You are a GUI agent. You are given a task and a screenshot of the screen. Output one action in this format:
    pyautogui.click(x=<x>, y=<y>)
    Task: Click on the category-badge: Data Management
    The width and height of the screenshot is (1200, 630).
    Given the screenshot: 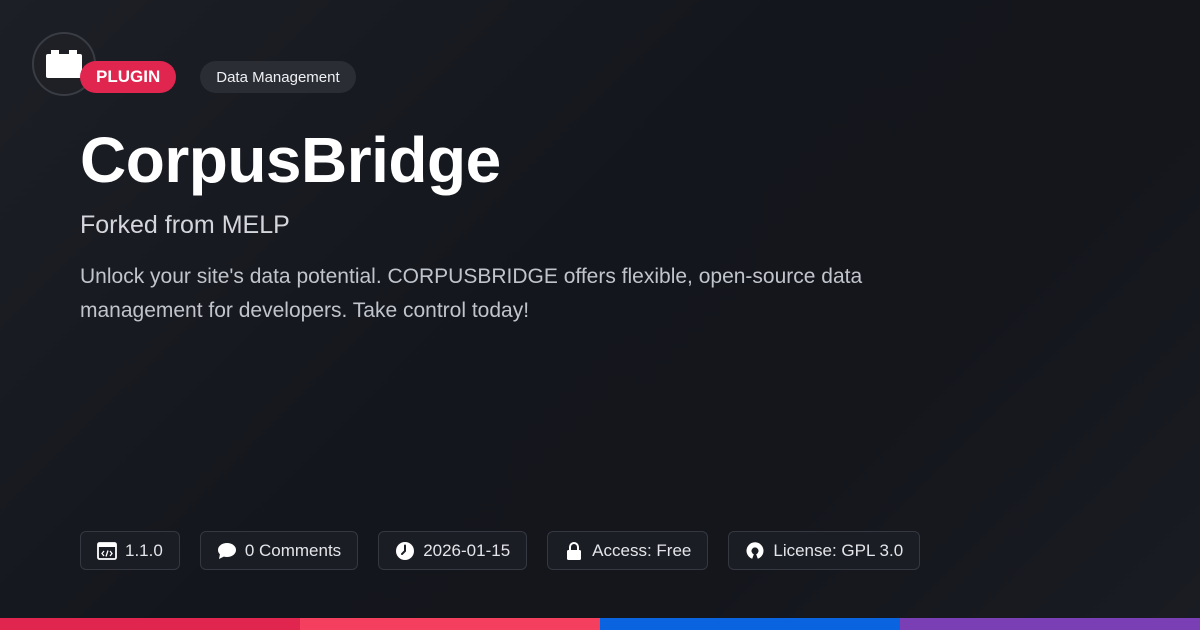 What is the action you would take?
    pyautogui.click(x=278, y=77)
    